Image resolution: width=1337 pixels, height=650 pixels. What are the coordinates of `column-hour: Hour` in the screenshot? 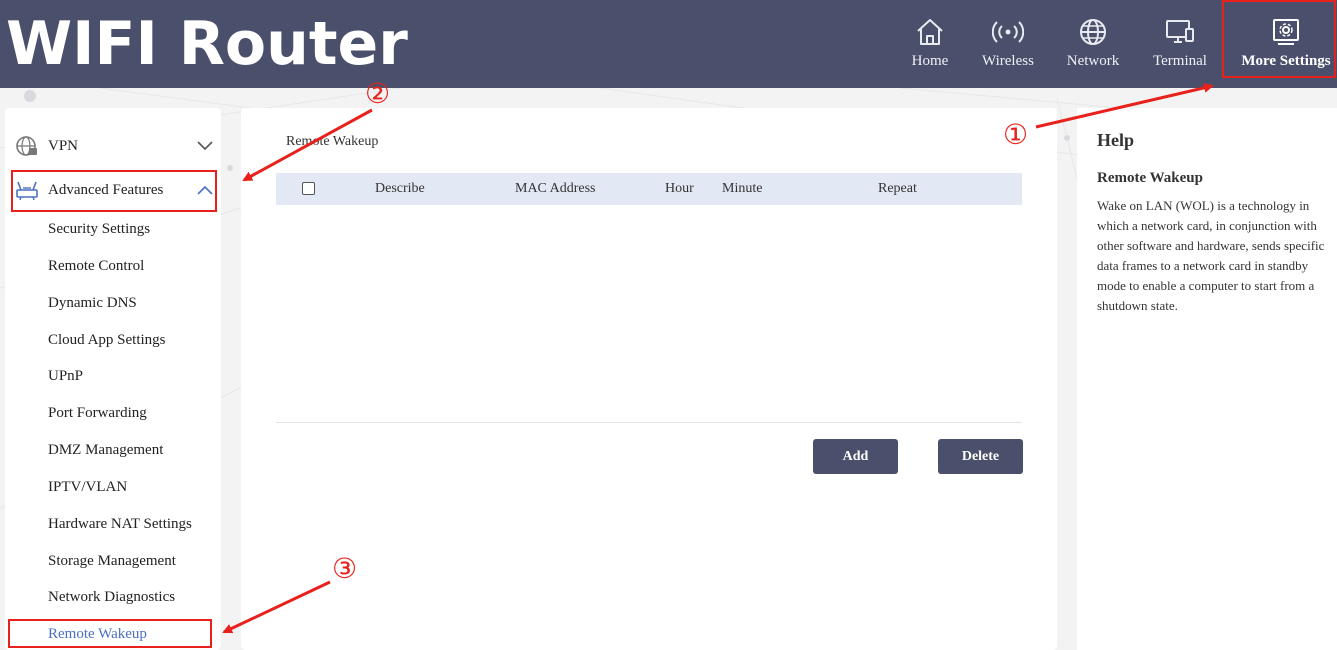 It's located at (679, 188).